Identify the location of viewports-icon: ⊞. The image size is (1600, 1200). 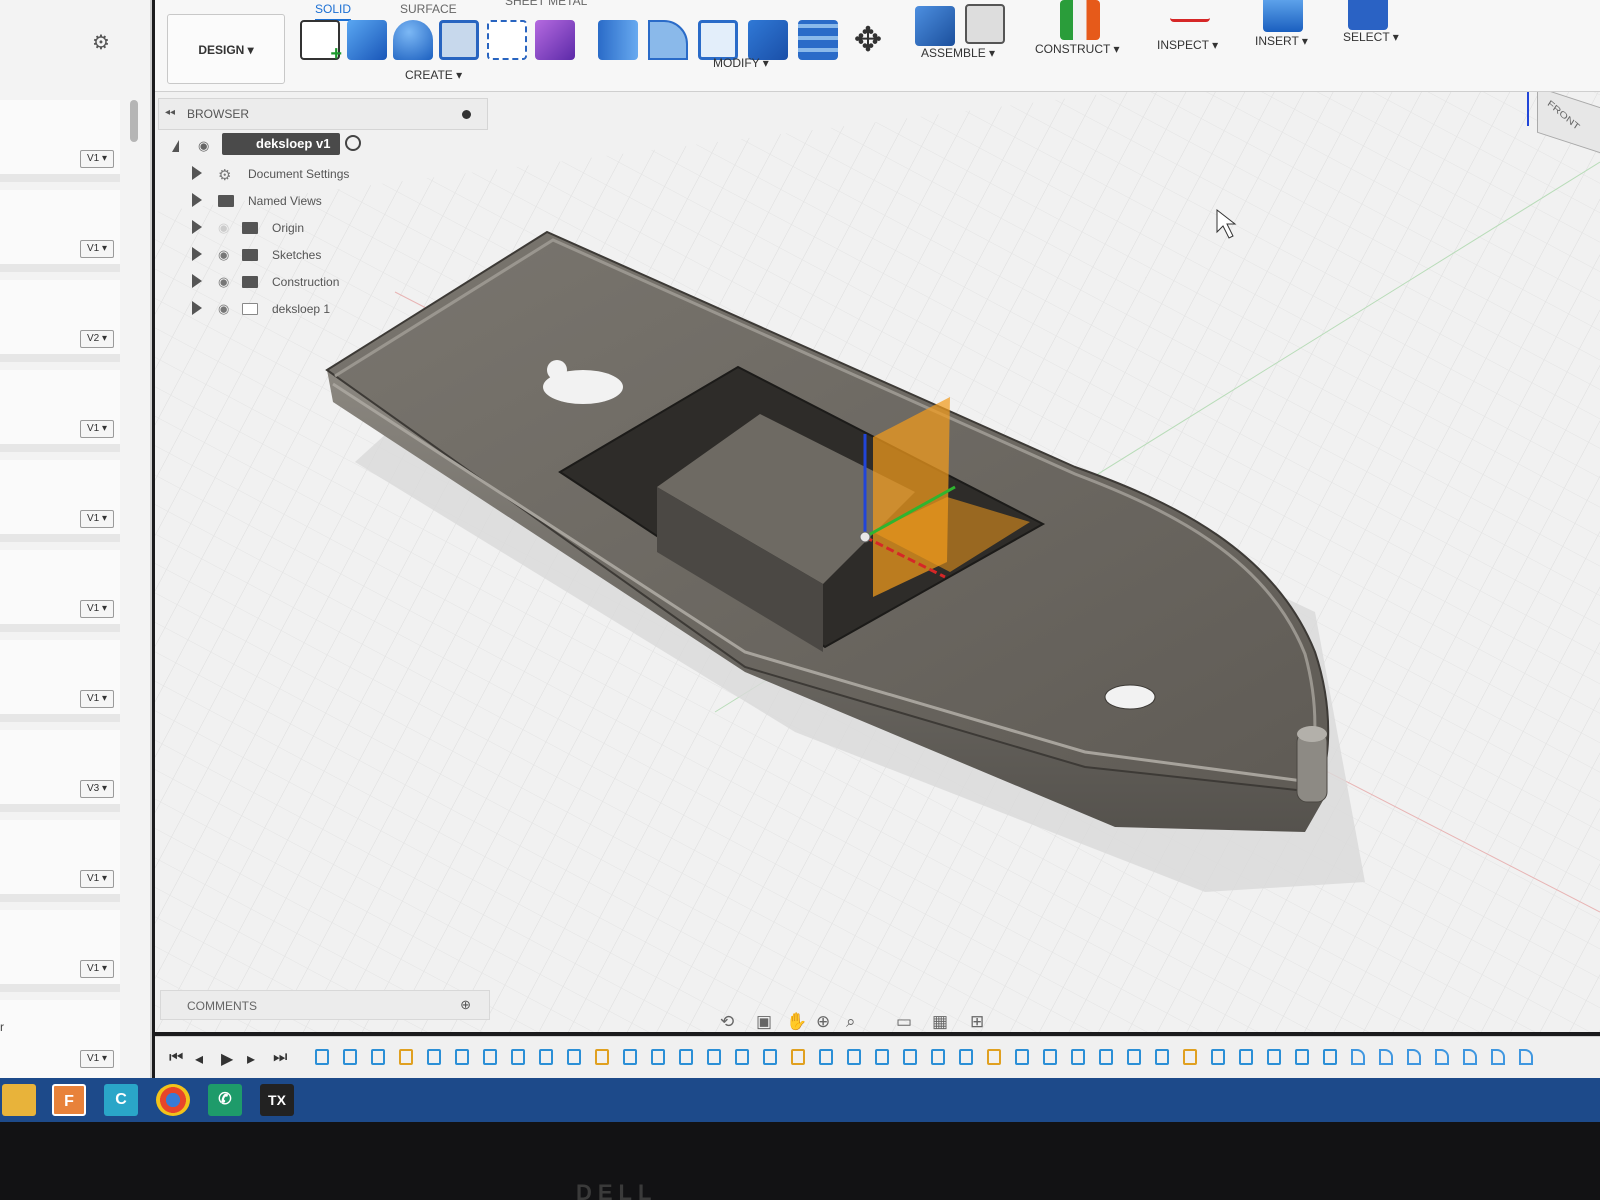
(977, 1022).